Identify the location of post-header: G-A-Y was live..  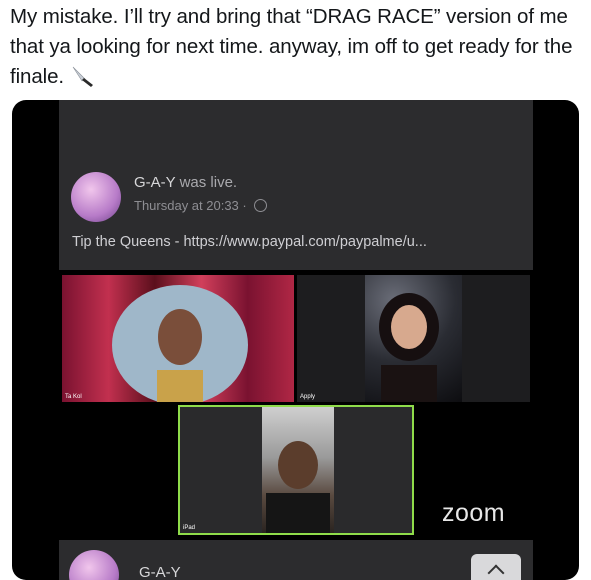
(185, 182).